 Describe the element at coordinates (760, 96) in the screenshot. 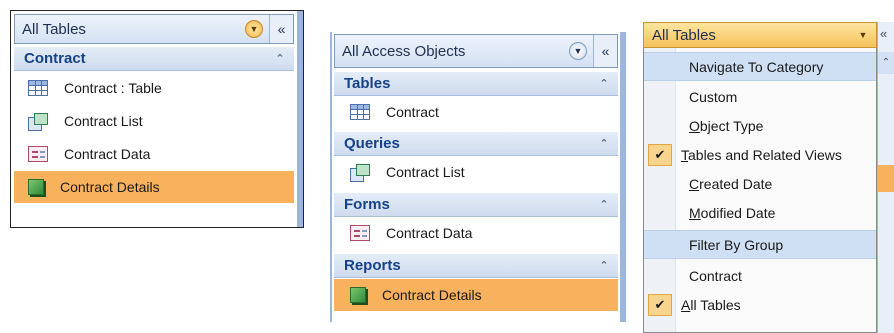

I see `menu-item-custom: Custom` at that location.